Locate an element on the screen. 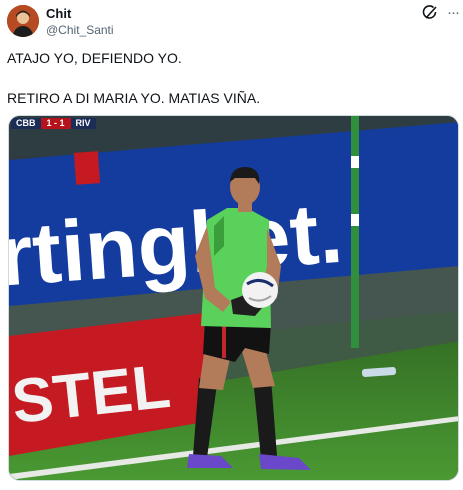 This screenshot has height=490, width=463. author-name: Chit is located at coordinates (58, 13).